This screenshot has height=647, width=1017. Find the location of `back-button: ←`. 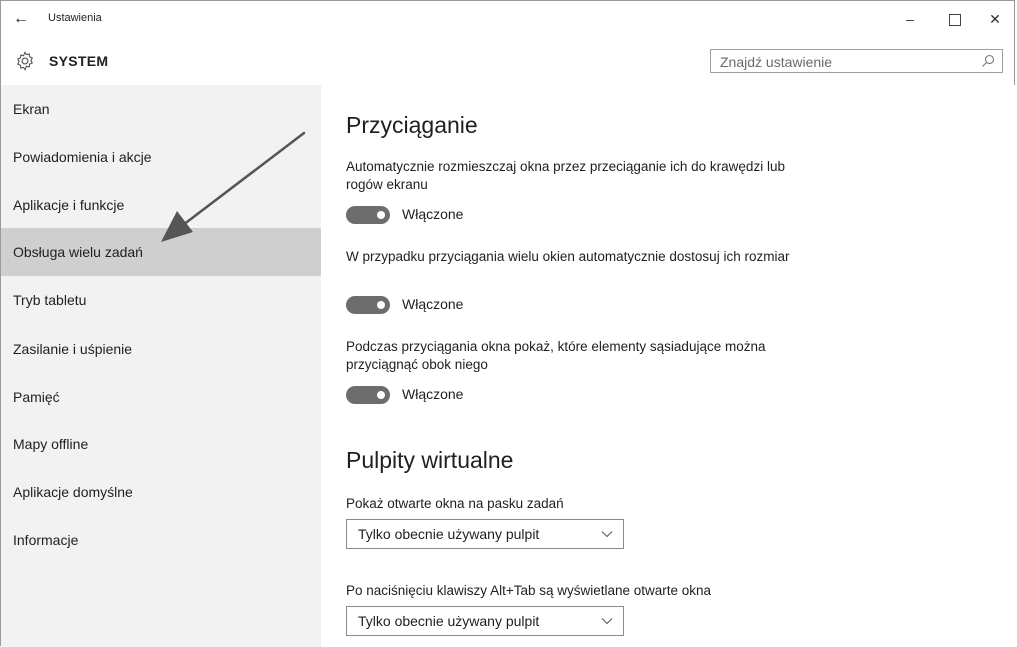

back-button: ← is located at coordinates (21, 19).